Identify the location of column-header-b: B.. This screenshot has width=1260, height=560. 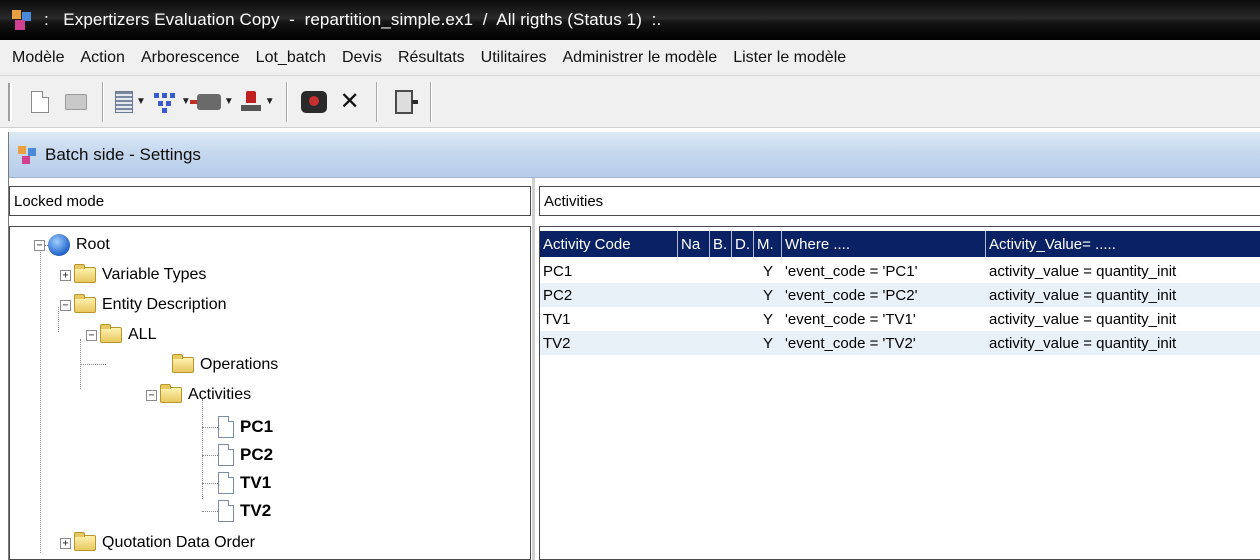
(721, 244).